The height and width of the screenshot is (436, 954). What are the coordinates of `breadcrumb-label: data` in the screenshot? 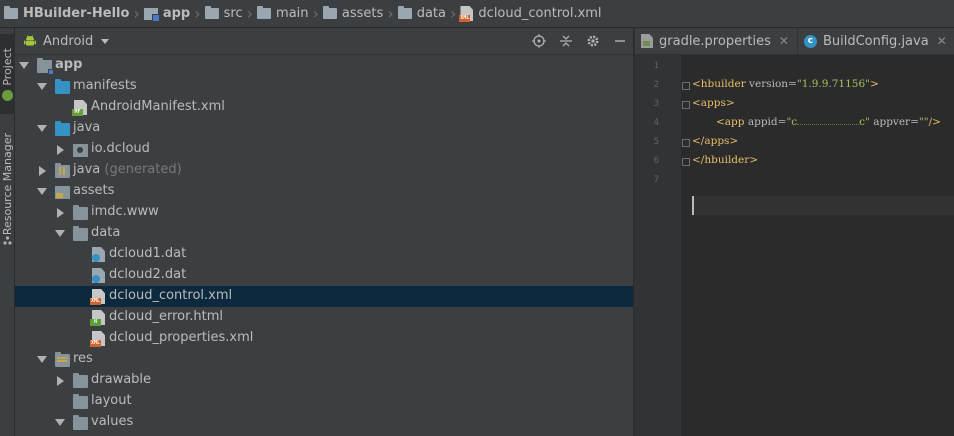 It's located at (431, 13).